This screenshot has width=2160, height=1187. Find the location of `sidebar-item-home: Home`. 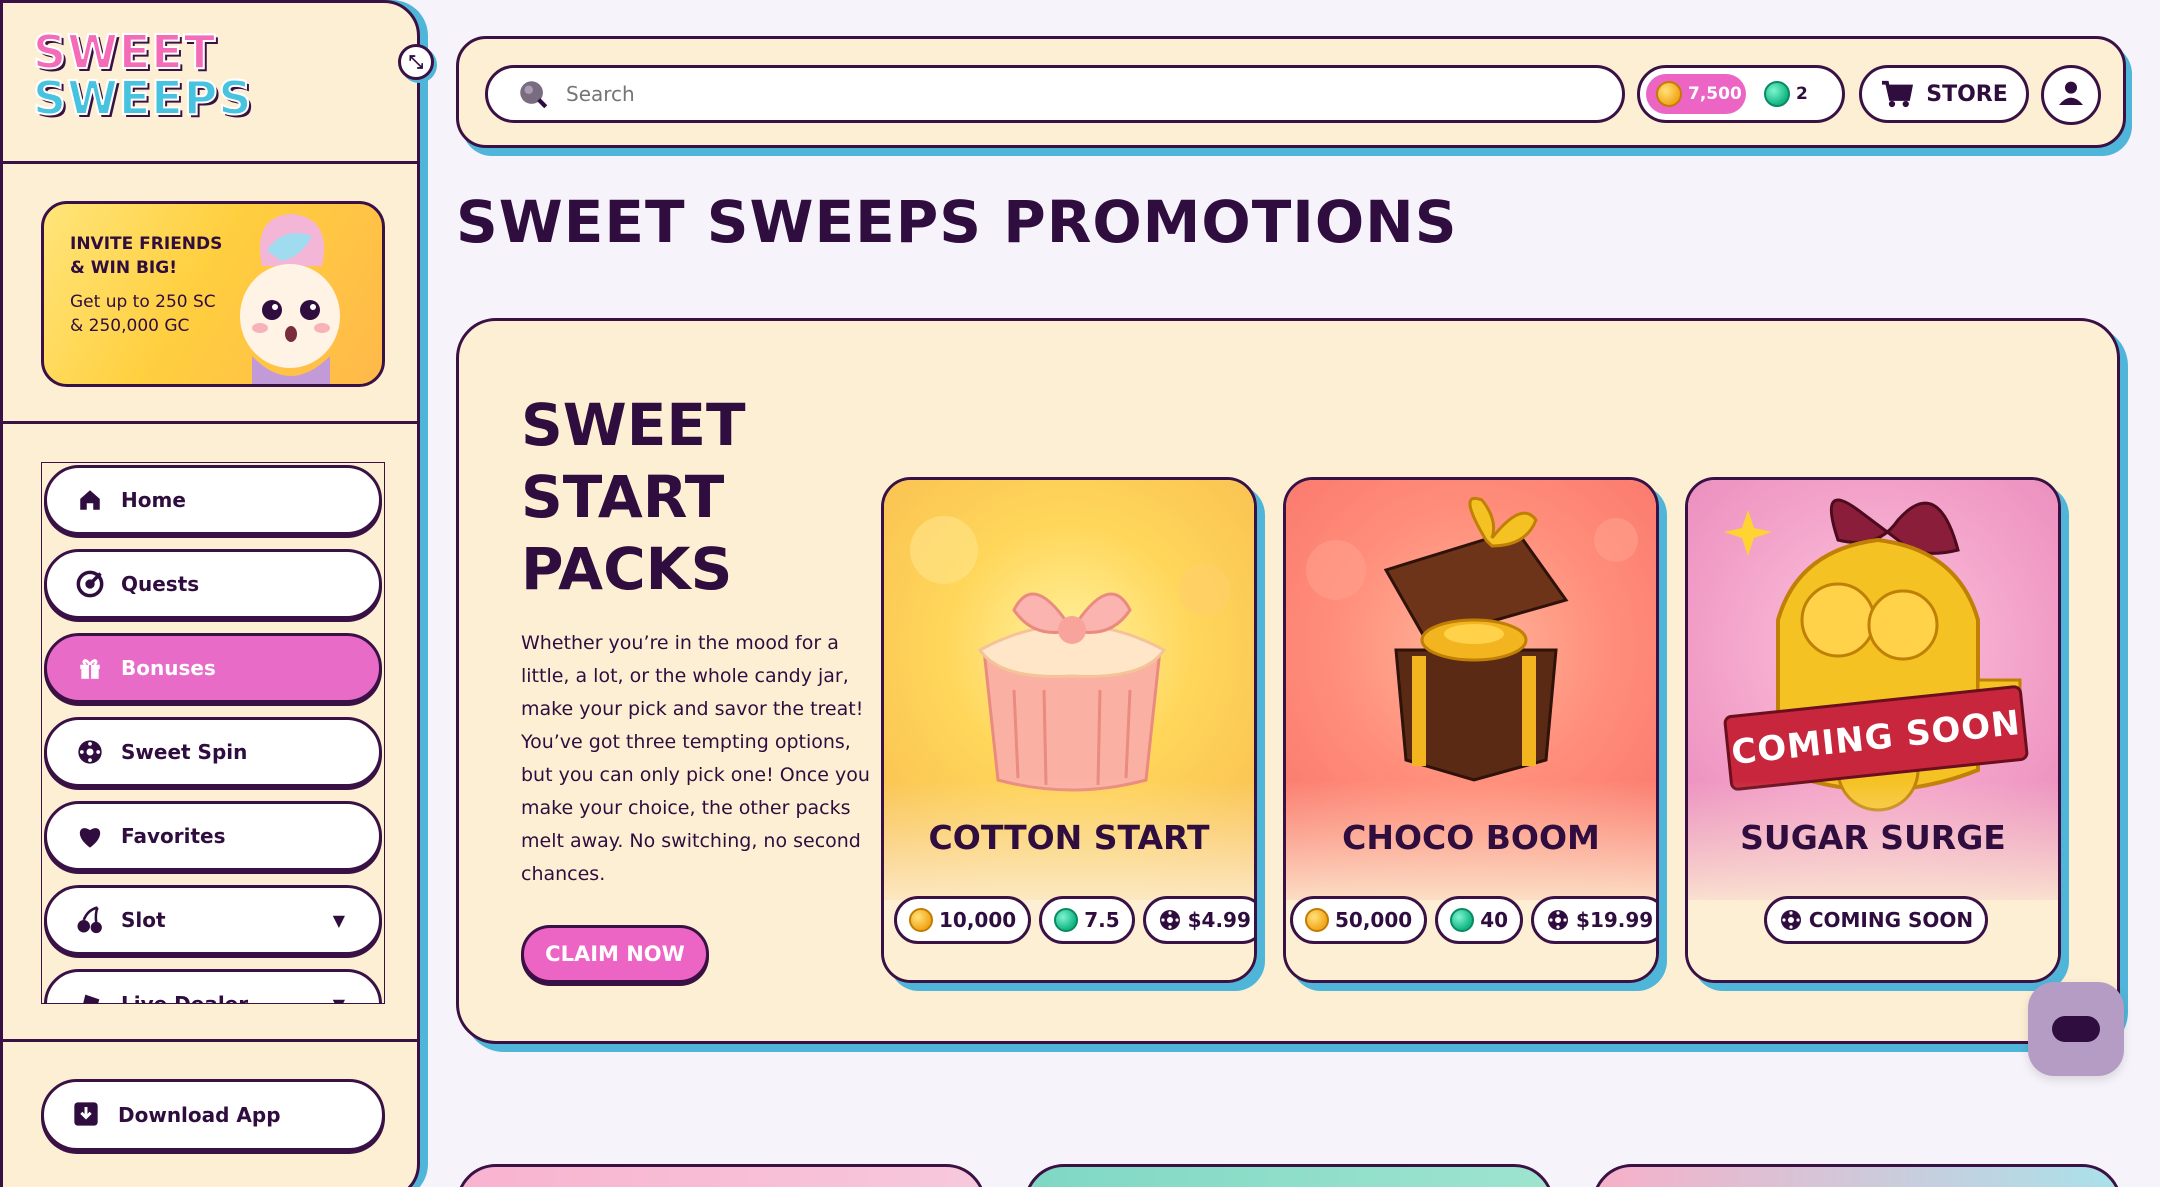

sidebar-item-home: Home is located at coordinates (213, 500).